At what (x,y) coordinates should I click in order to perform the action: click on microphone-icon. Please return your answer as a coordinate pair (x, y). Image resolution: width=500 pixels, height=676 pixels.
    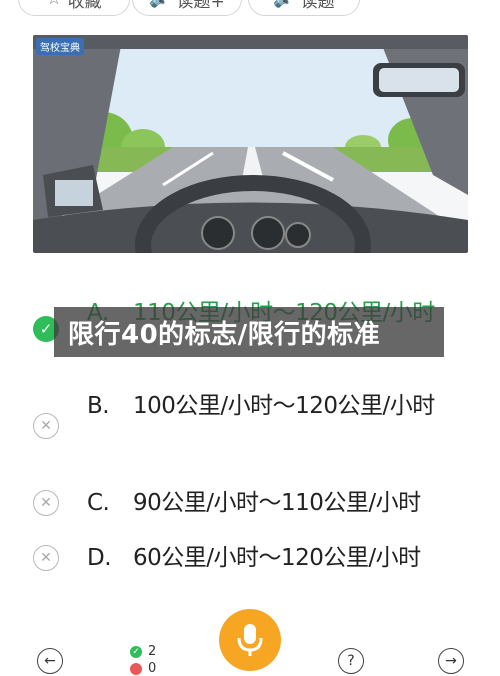
    Looking at the image, I should click on (250, 640).